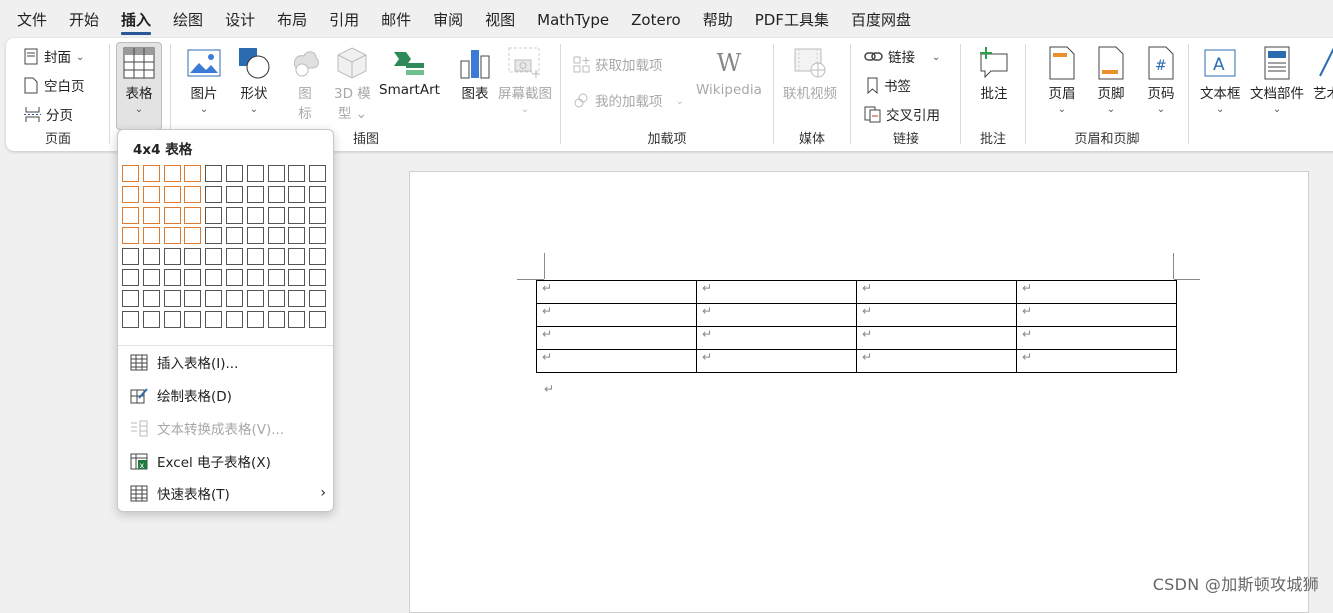 The image size is (1333, 613). Describe the element at coordinates (656, 19) in the screenshot. I see `menu-tab: Zotero` at that location.